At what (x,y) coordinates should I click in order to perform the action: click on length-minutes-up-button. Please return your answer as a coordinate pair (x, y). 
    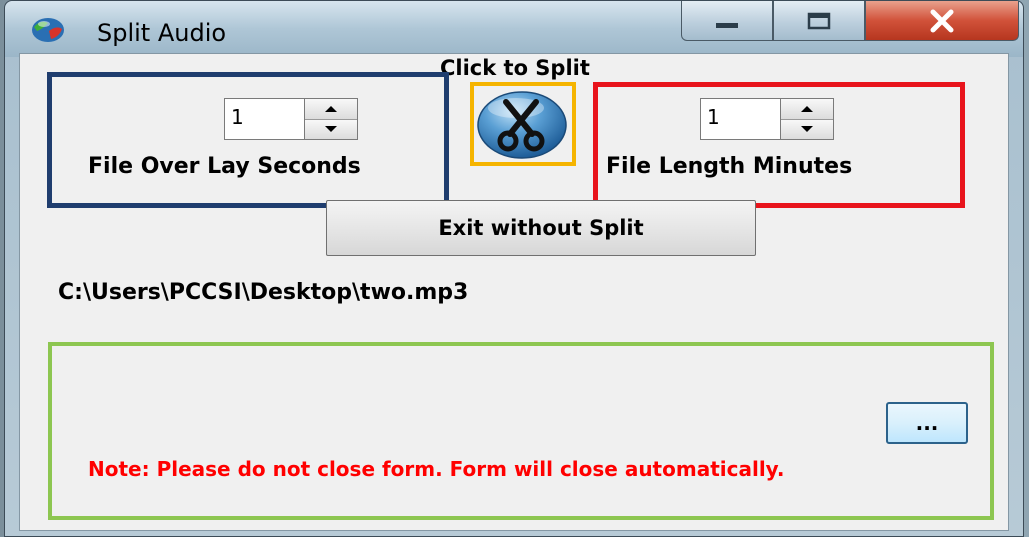
    Looking at the image, I should click on (807, 109).